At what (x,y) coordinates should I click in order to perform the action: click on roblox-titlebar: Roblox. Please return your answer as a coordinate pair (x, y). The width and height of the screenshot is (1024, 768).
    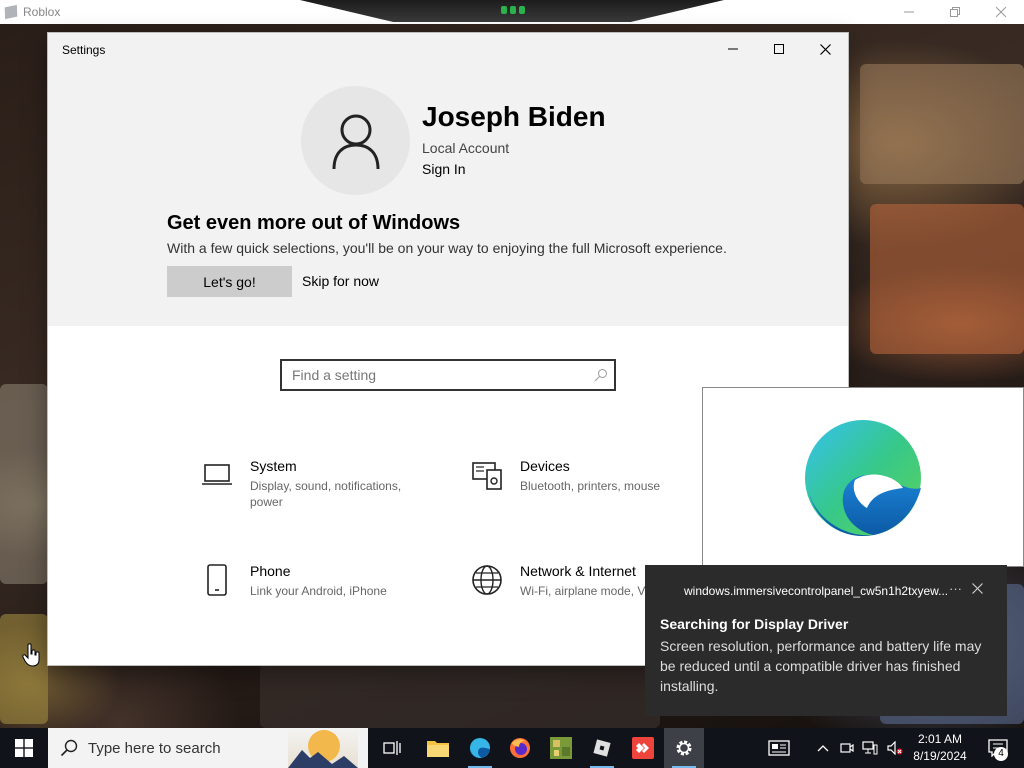
    Looking at the image, I should click on (512, 12).